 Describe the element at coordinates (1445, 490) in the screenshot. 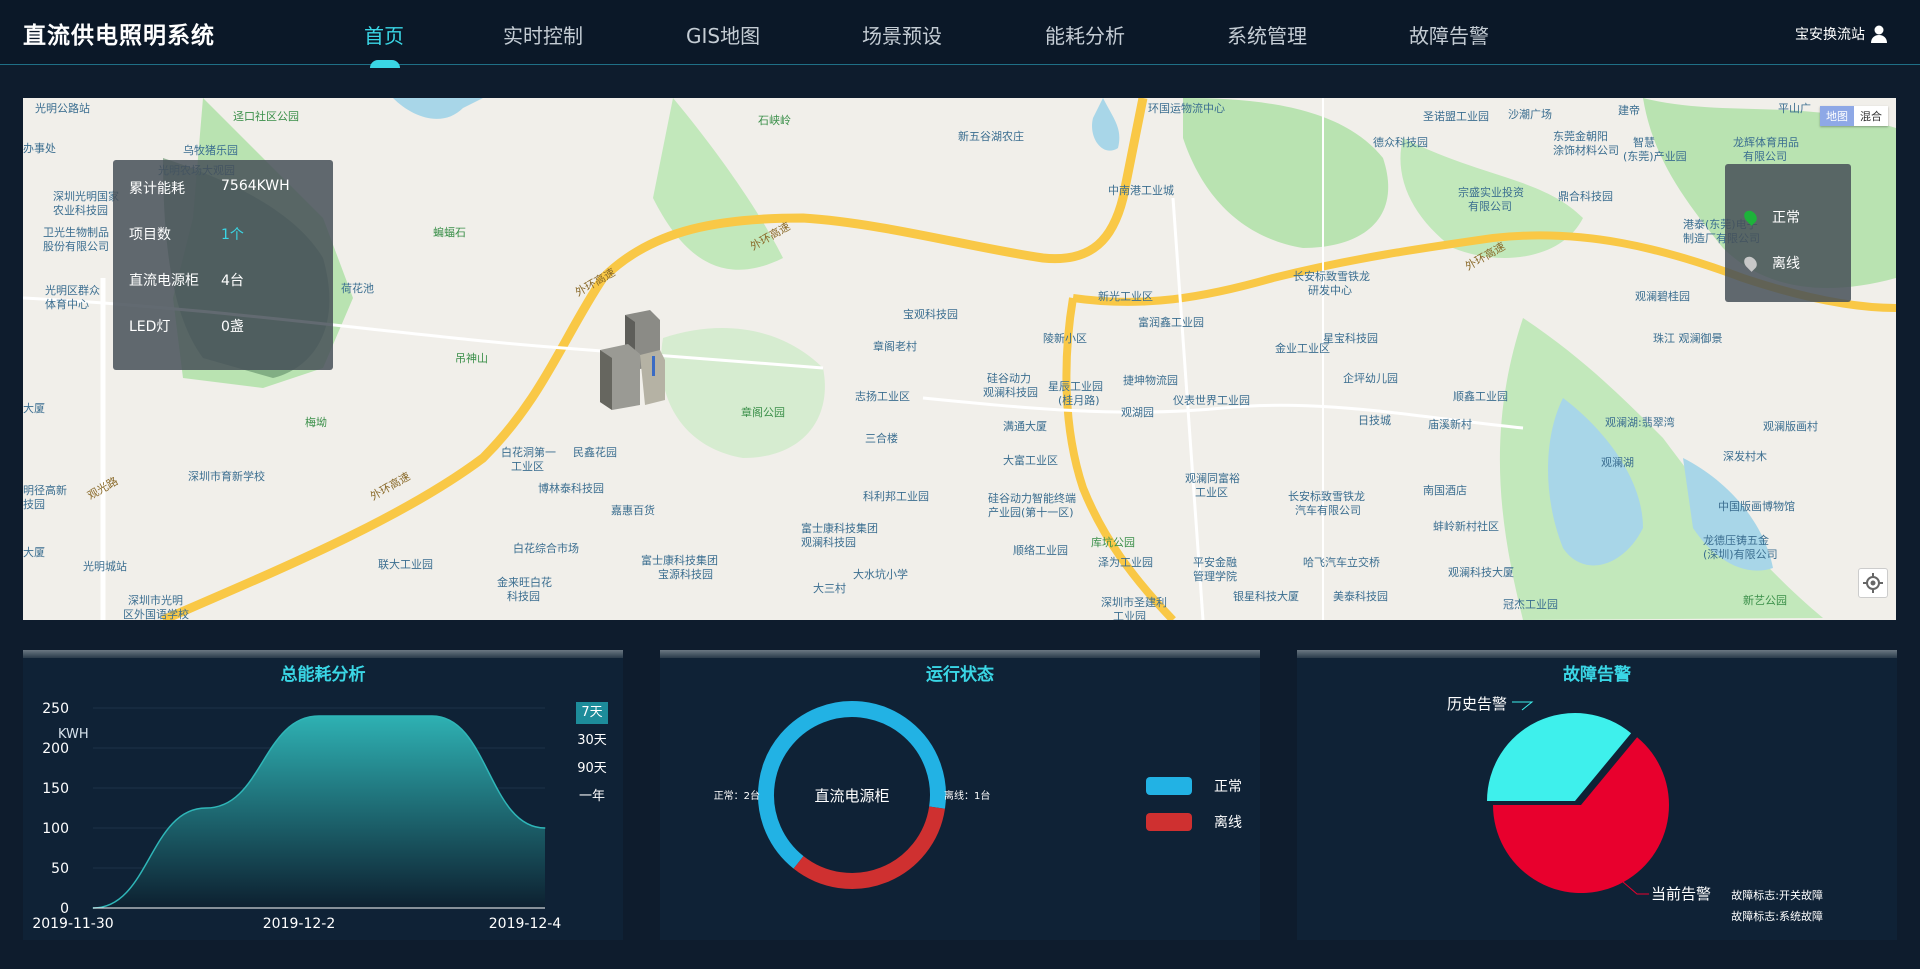

I see `map-poi-label: 南国酒店` at that location.